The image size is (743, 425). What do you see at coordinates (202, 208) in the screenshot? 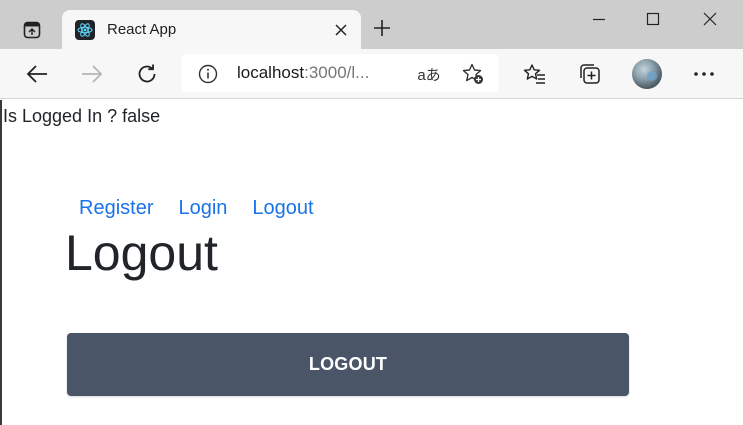
I see `nav-link-login: Login` at bounding box center [202, 208].